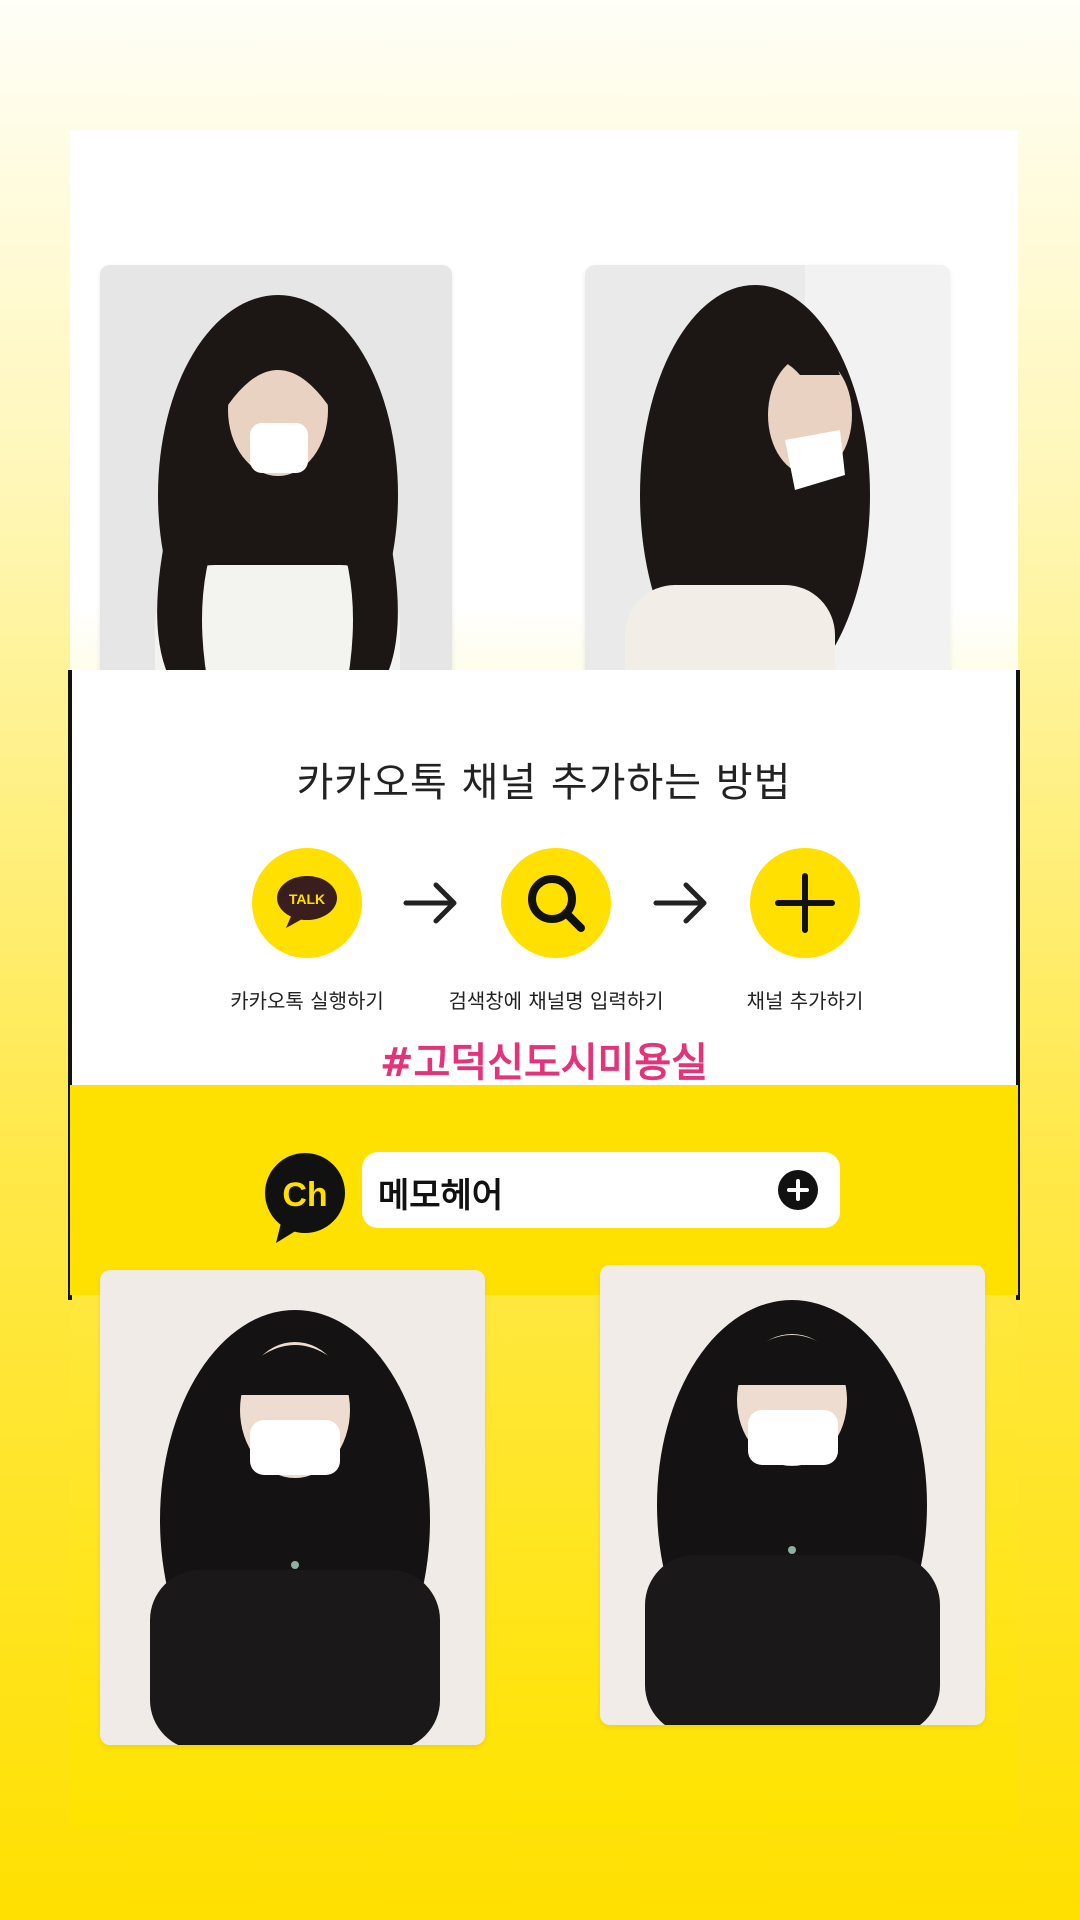 The image size is (1080, 1920). I want to click on step-label-search: 검색창에 채널명 입력하기, so click(556, 1001).